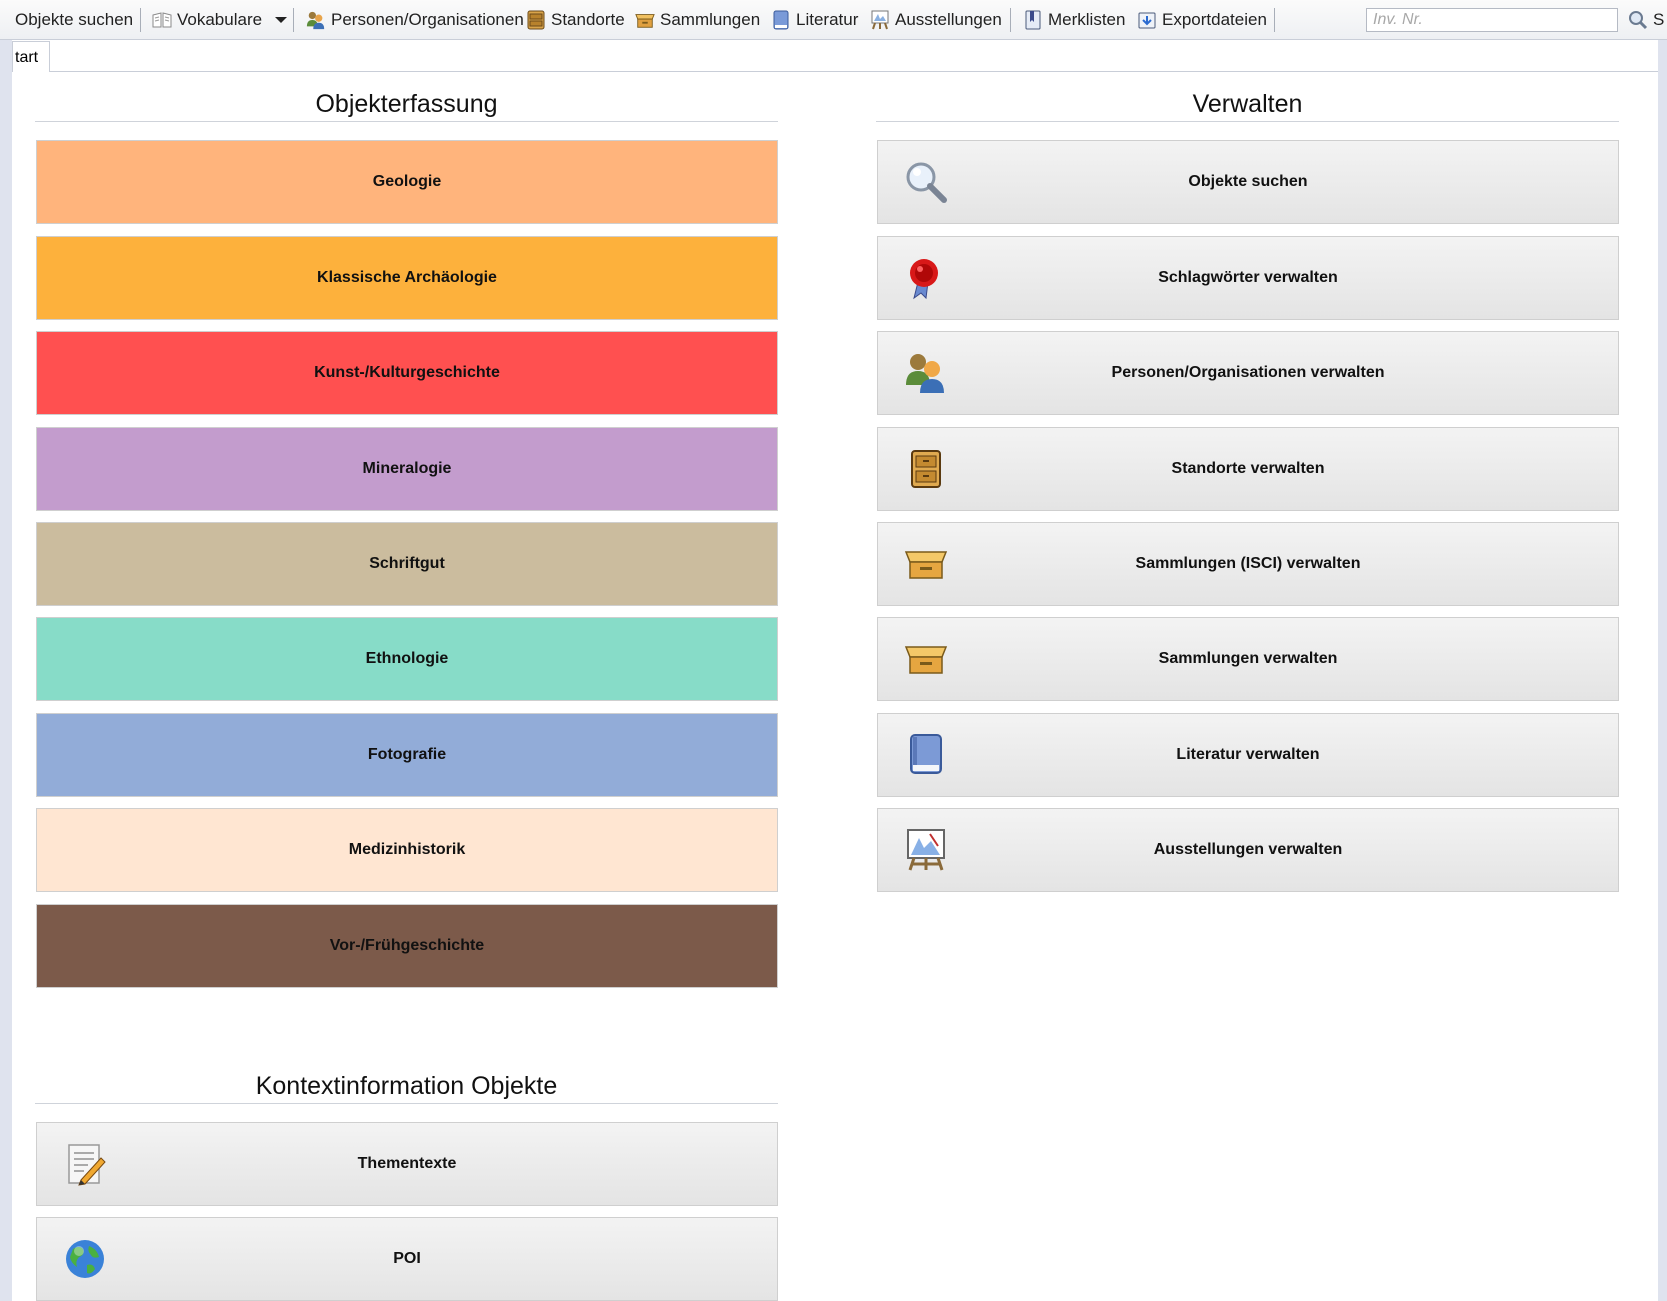  I want to click on toolbar-exhibitions: Ausstellungen, so click(936, 20).